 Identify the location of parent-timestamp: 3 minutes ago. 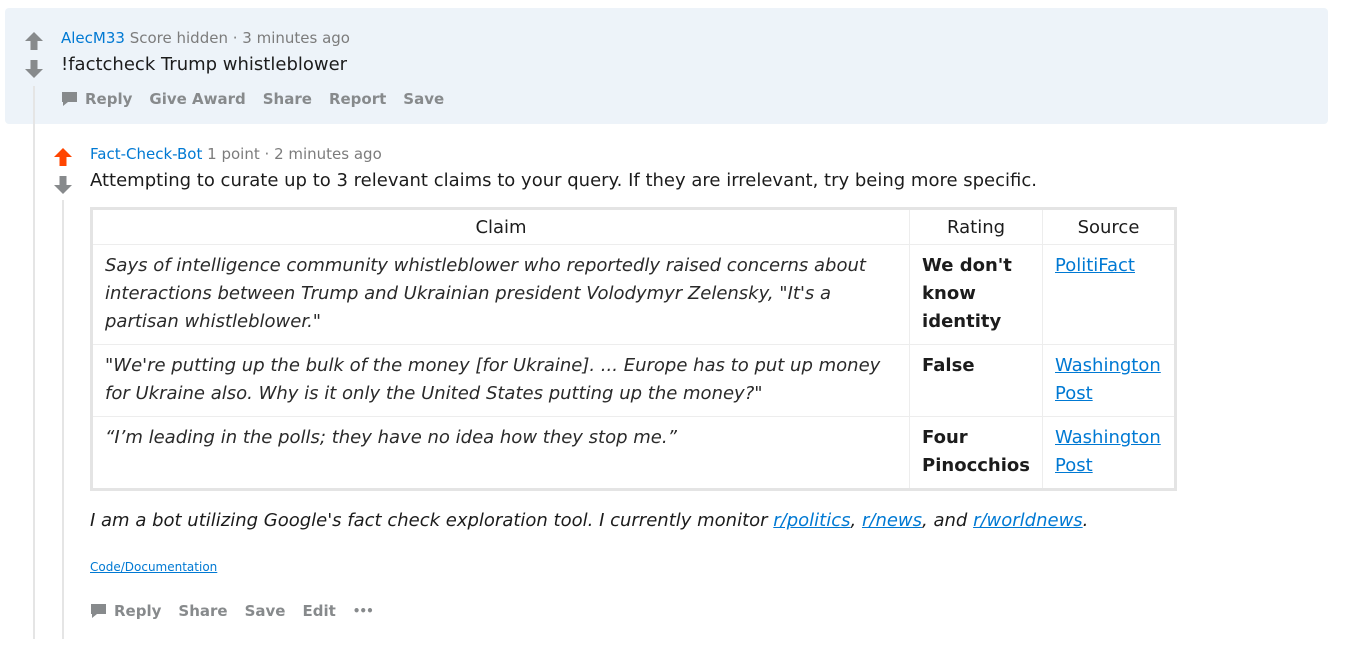
(296, 38).